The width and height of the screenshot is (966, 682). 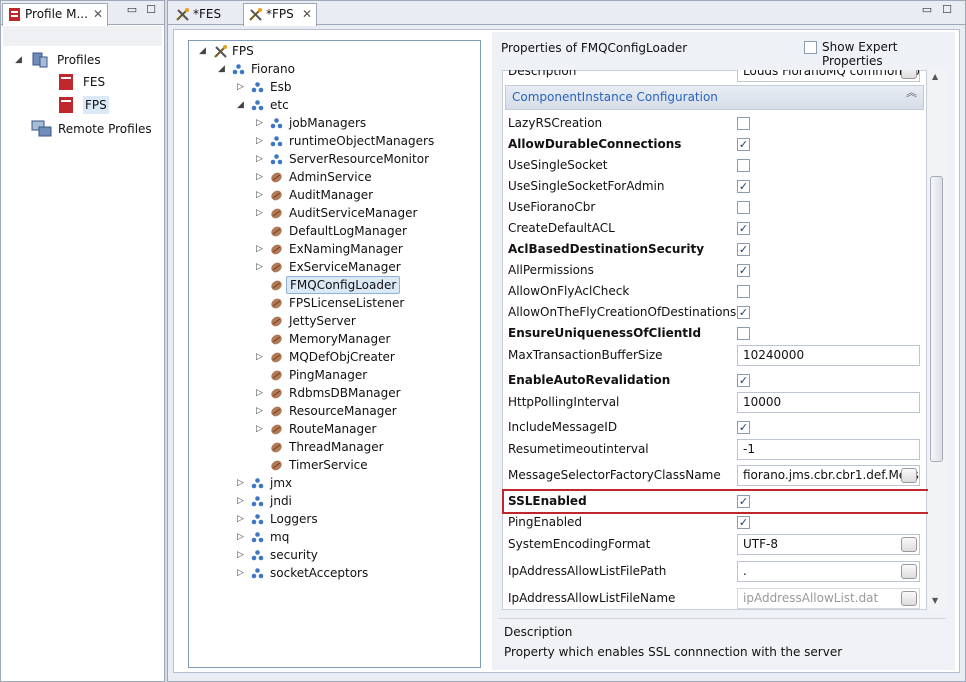 What do you see at coordinates (713, 333) in the screenshot?
I see `property-row: EnsureUniquenessOfClientId` at bounding box center [713, 333].